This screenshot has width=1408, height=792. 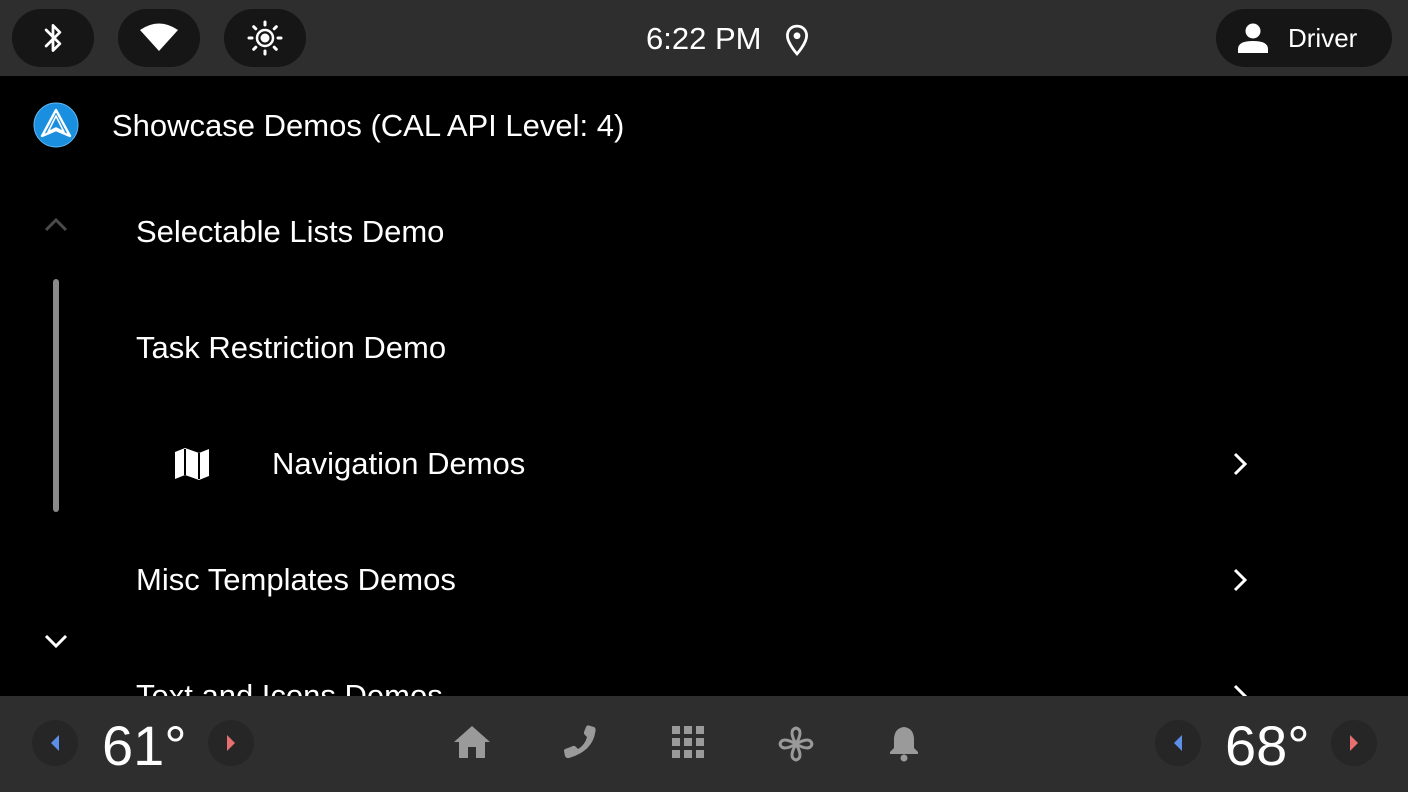 I want to click on map-icon, so click(x=192, y=464).